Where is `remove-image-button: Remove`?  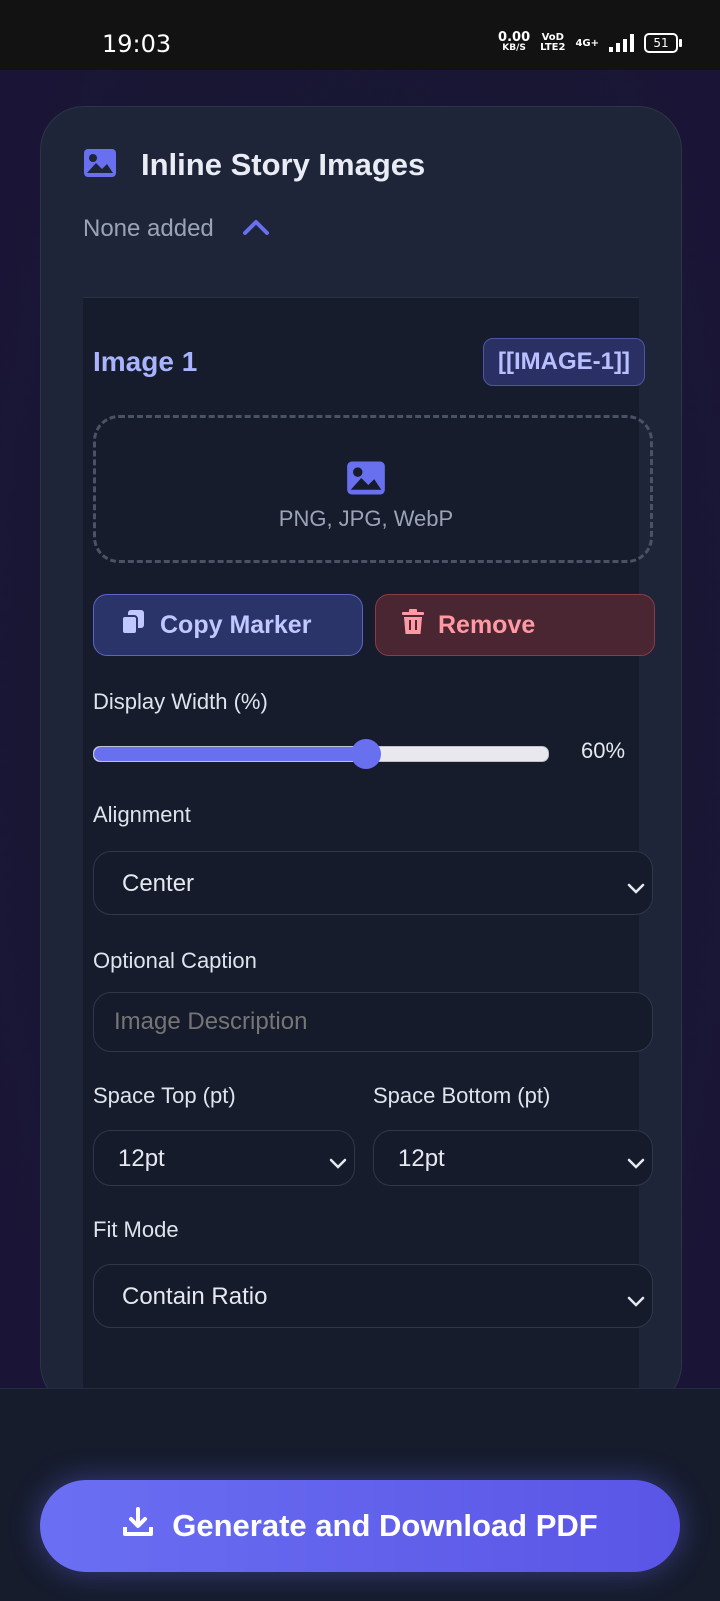
remove-image-button: Remove is located at coordinates (515, 625).